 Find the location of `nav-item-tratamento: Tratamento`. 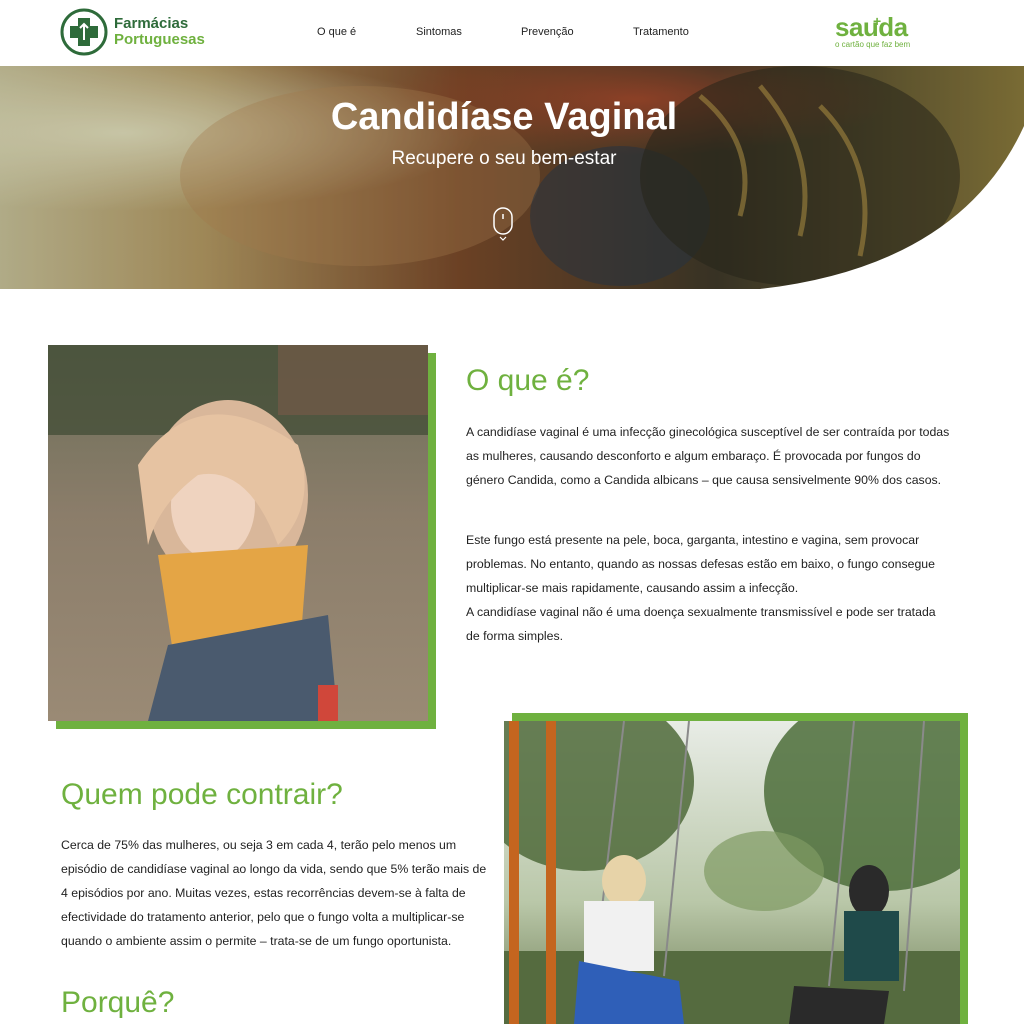

nav-item-tratamento: Tratamento is located at coordinates (661, 32).